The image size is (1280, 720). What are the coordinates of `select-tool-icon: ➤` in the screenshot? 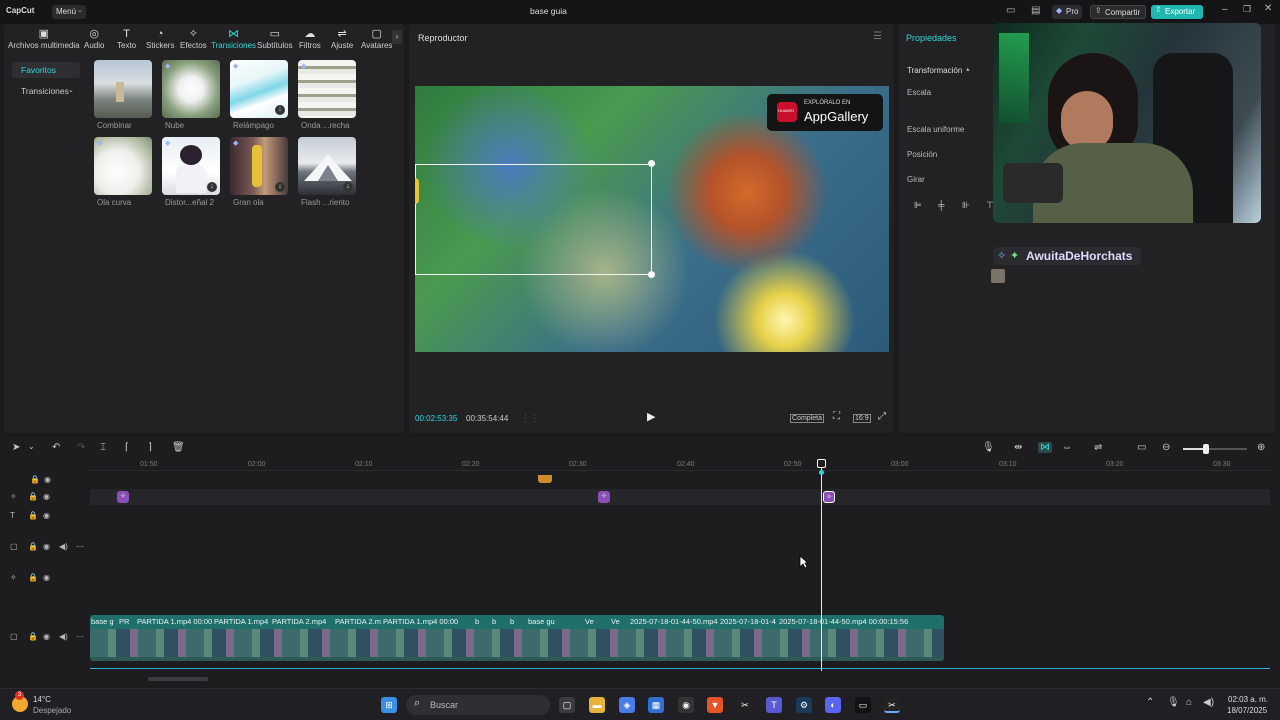 It's located at (16, 447).